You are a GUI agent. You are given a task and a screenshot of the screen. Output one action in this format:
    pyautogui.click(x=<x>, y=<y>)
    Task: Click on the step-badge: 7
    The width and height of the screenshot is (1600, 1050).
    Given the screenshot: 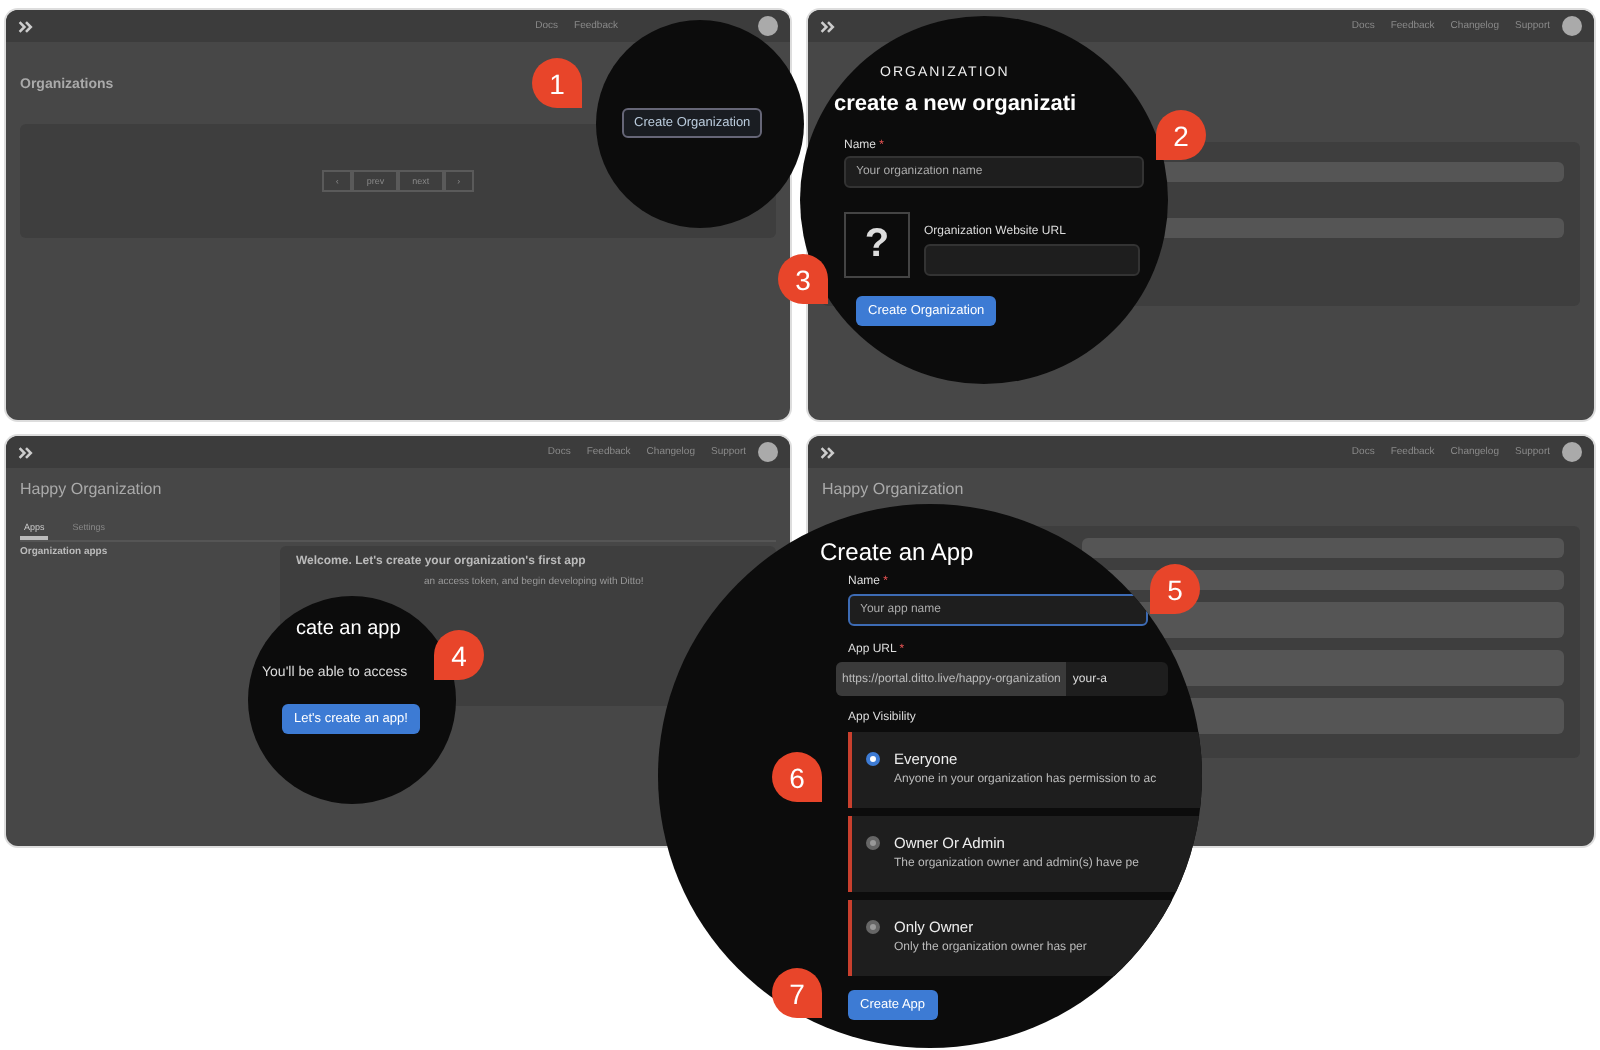 What is the action you would take?
    pyautogui.click(x=797, y=993)
    